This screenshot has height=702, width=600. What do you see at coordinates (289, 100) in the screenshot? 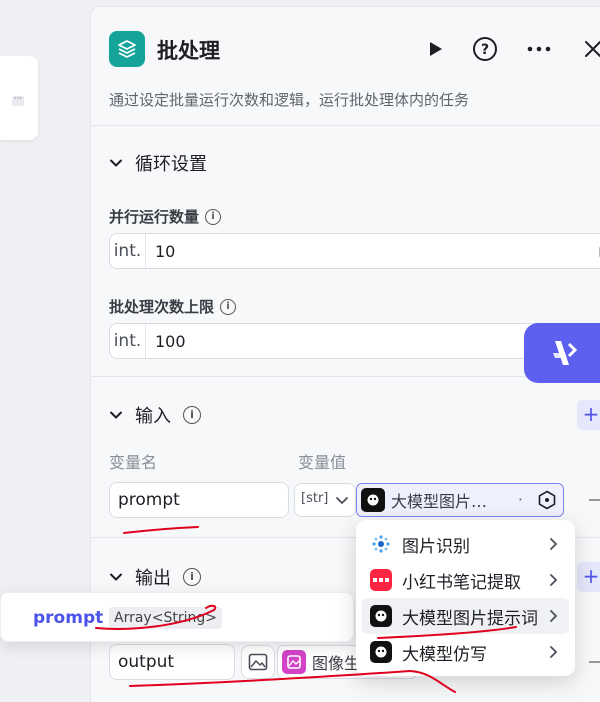
I see `panel-description: 通过设定批量运行次数和逻辑，运行批处理体内的任务` at bounding box center [289, 100].